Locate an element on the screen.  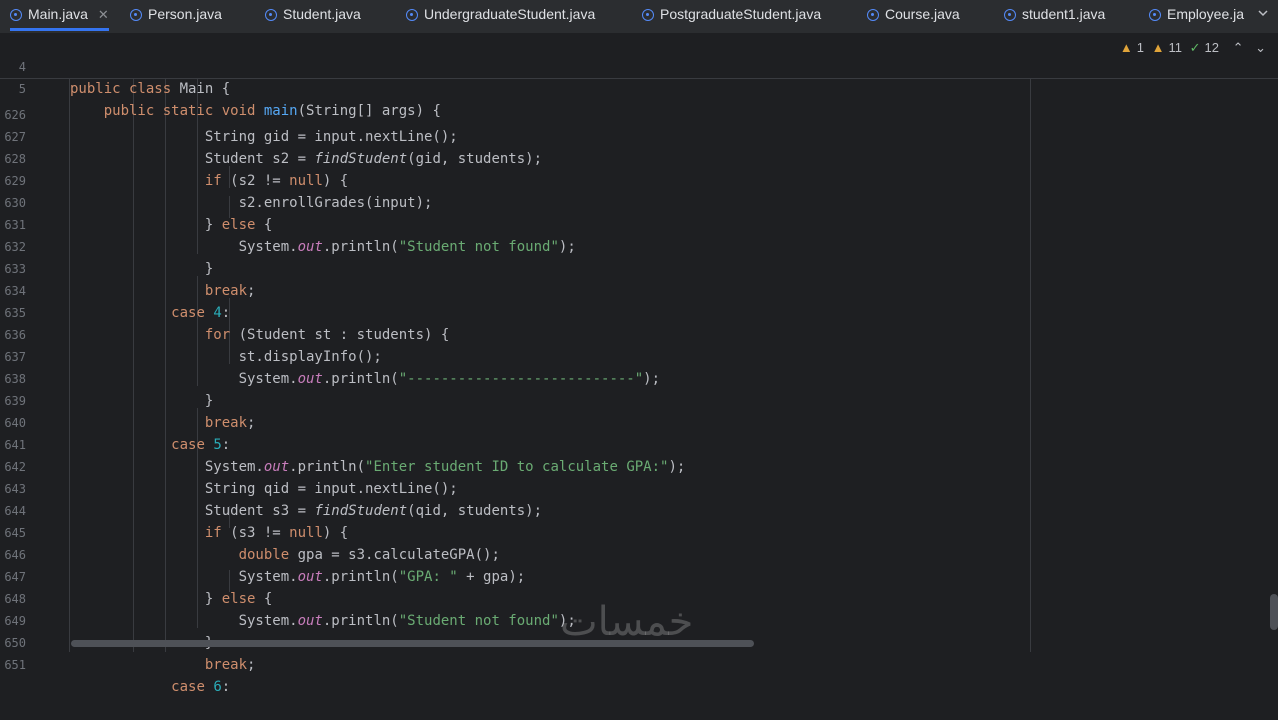
line-code: case 6: is located at coordinates (201, 687).